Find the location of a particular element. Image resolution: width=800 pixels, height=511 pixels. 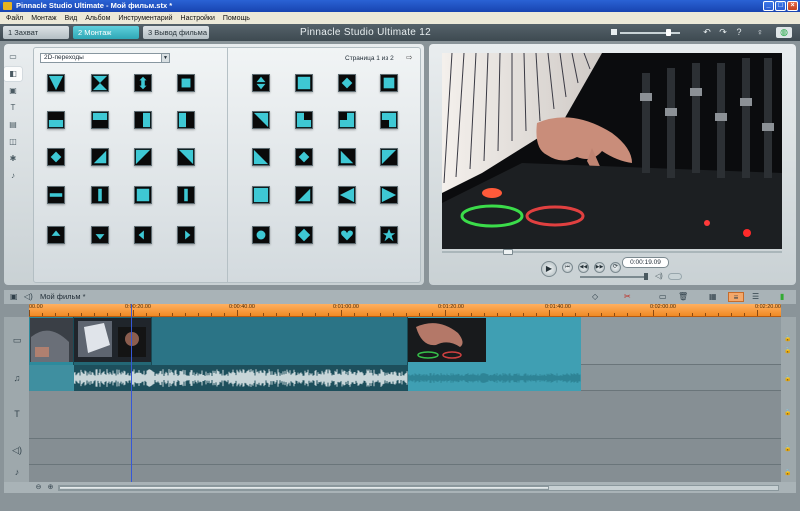

music-track-icon: ♪ is located at coordinates (17, 472).